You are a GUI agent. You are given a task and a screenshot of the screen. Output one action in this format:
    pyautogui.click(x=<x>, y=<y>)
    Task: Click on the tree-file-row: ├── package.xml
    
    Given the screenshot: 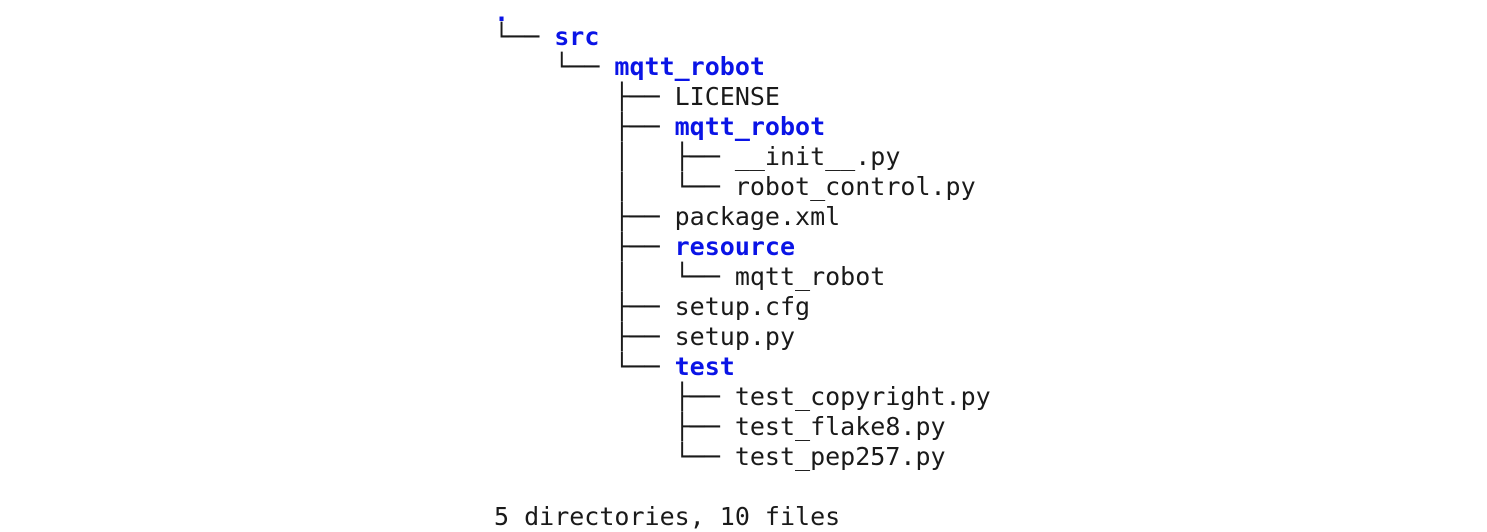 What is the action you would take?
    pyautogui.click(x=667, y=217)
    